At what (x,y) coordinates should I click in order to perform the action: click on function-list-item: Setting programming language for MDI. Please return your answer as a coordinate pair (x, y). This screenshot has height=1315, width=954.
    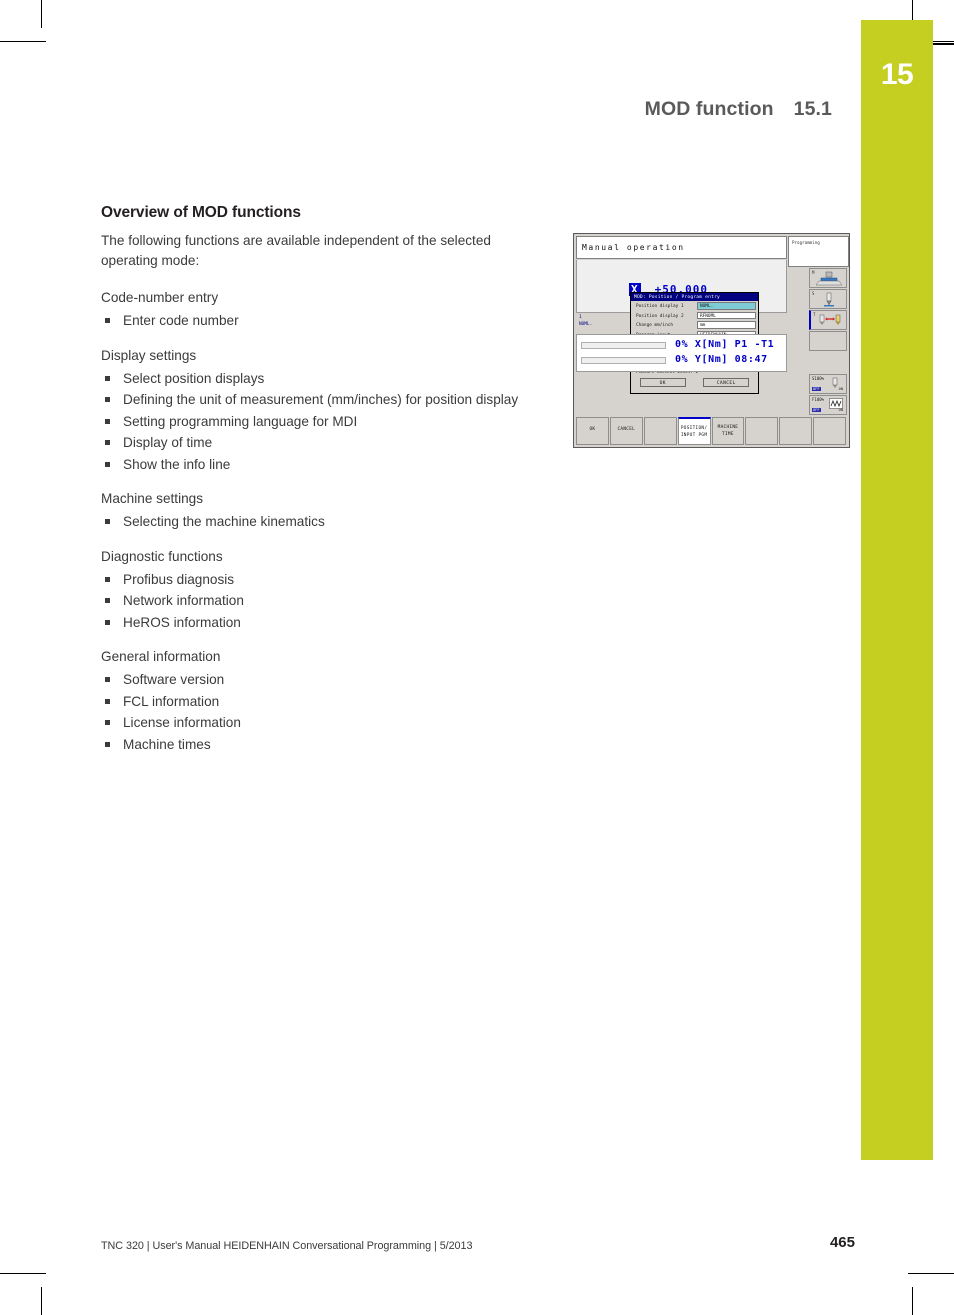
    Looking at the image, I should click on (317, 422).